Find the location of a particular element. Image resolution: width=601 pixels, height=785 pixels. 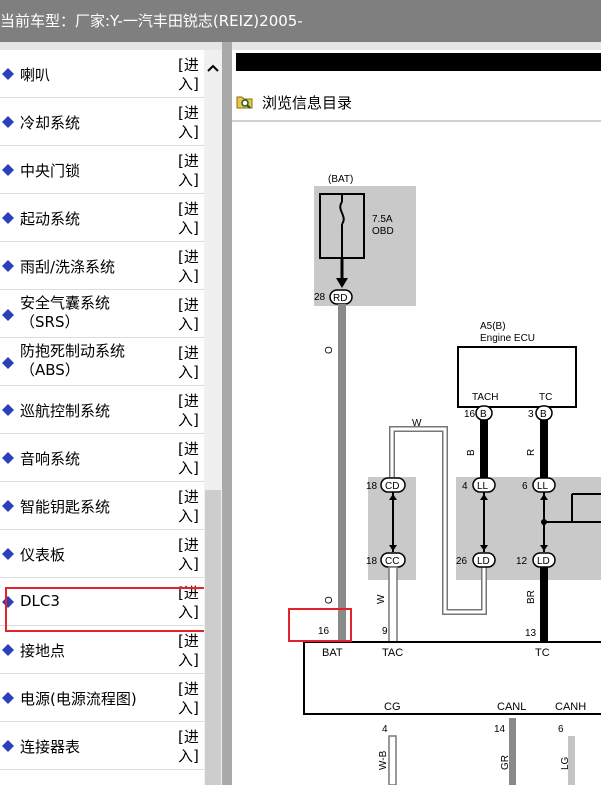

conn-cd: CD is located at coordinates (392, 486).